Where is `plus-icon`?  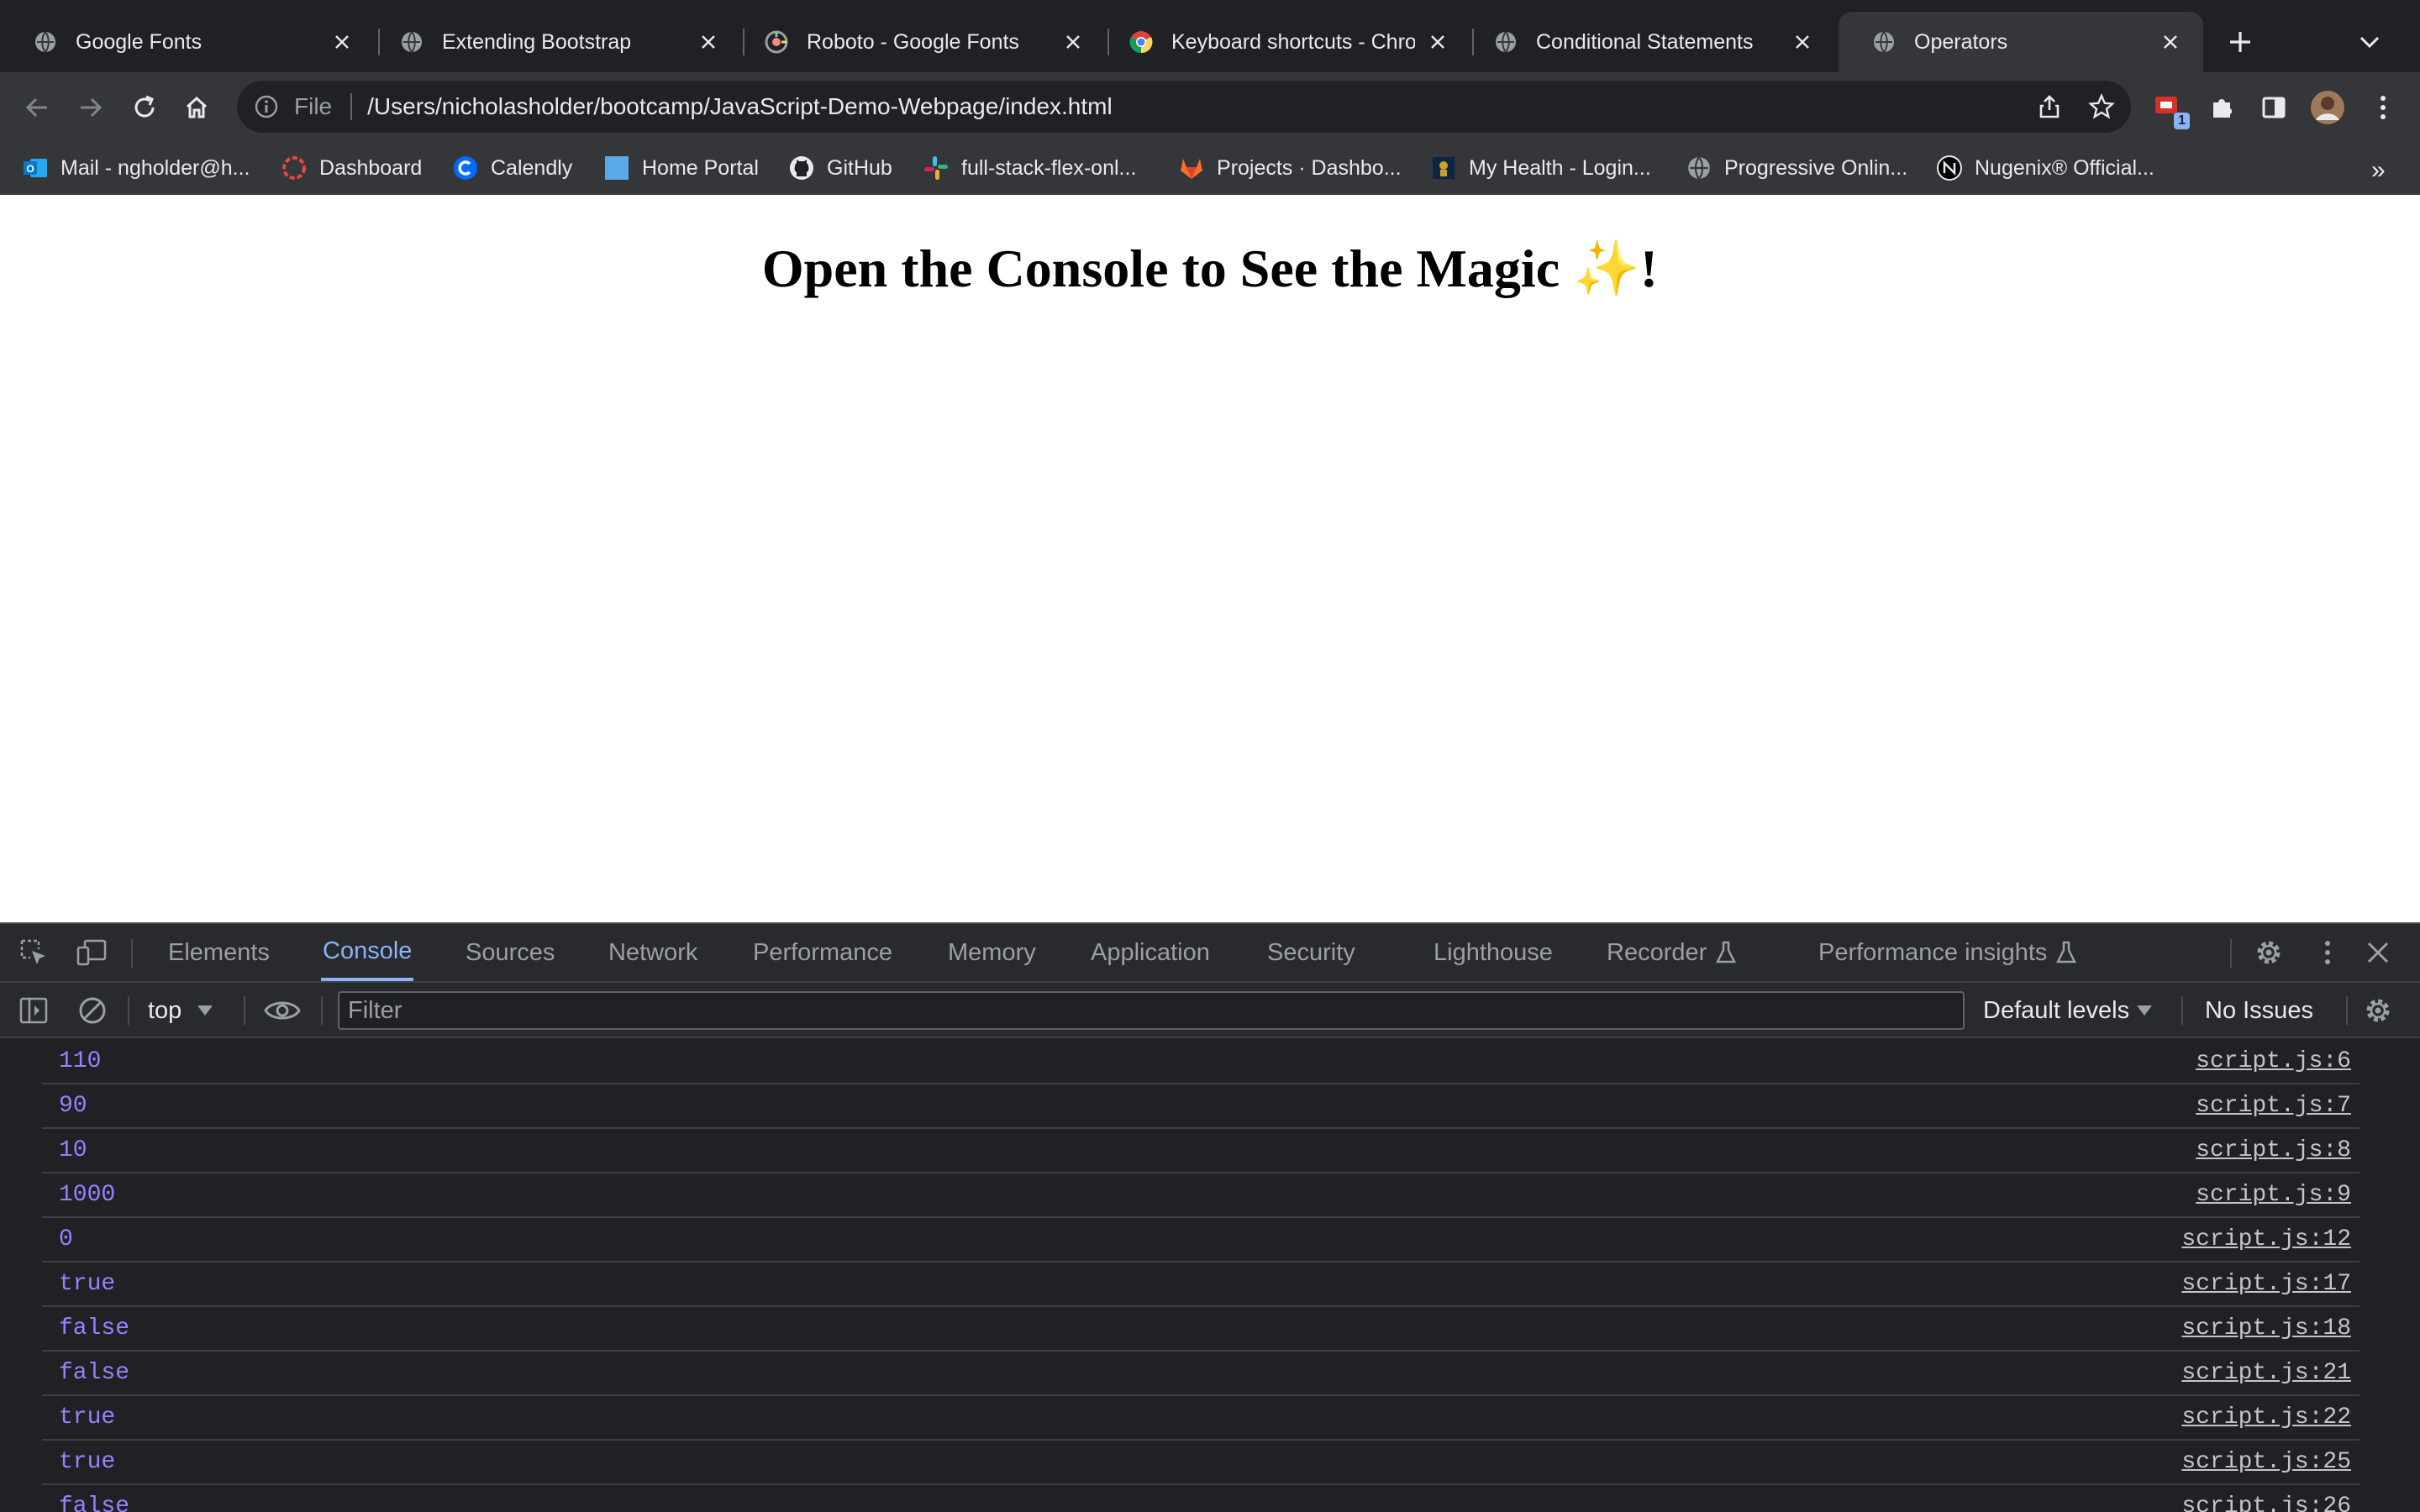
plus-icon is located at coordinates (2240, 42).